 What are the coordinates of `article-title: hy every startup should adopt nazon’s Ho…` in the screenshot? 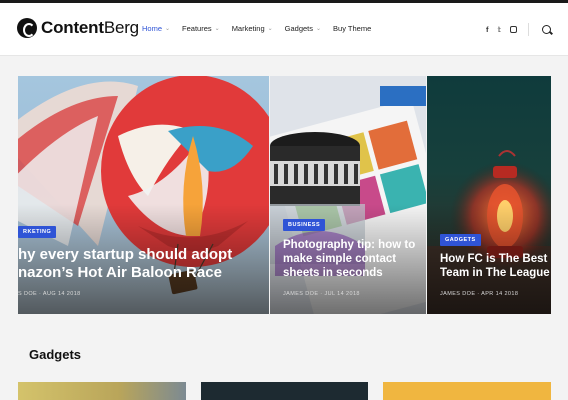 It's located at (125, 264).